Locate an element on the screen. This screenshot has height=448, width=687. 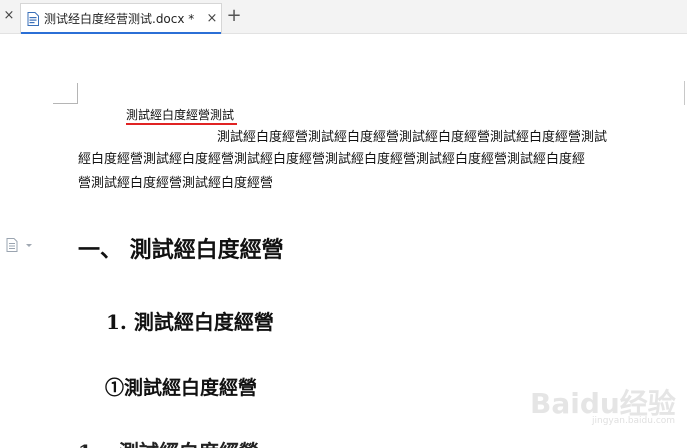
spellcheck-underline is located at coordinates (181, 124).